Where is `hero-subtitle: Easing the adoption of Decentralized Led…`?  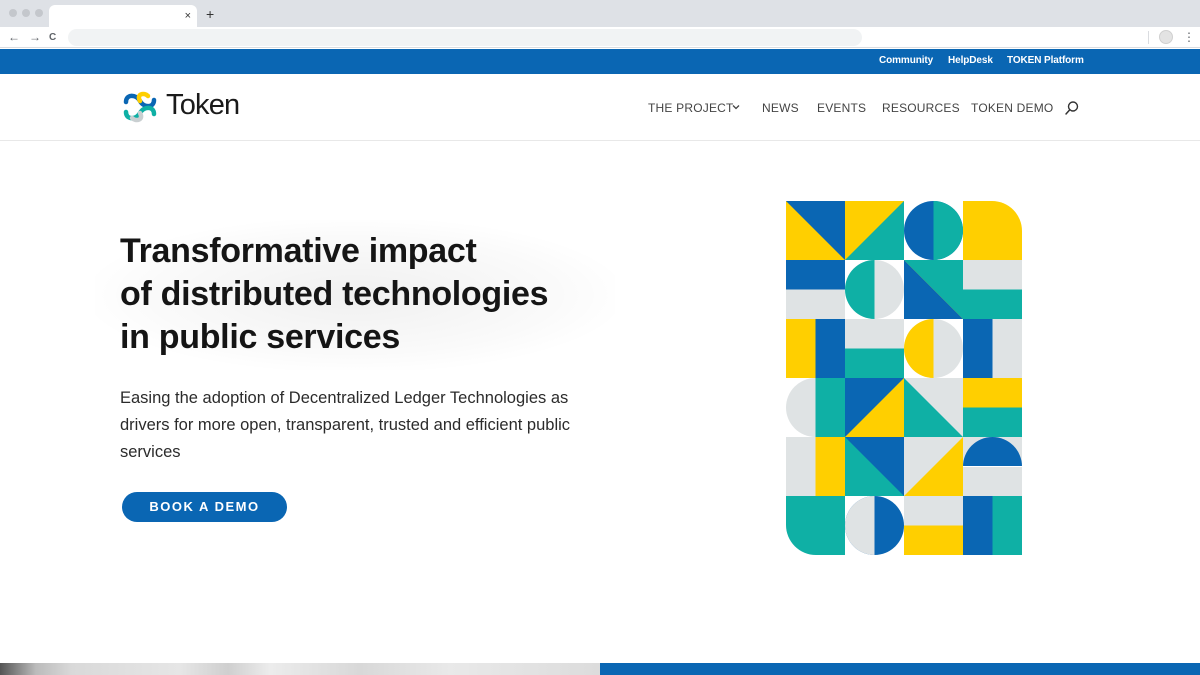 hero-subtitle: Easing the adoption of Decentralized Led… is located at coordinates (380, 425).